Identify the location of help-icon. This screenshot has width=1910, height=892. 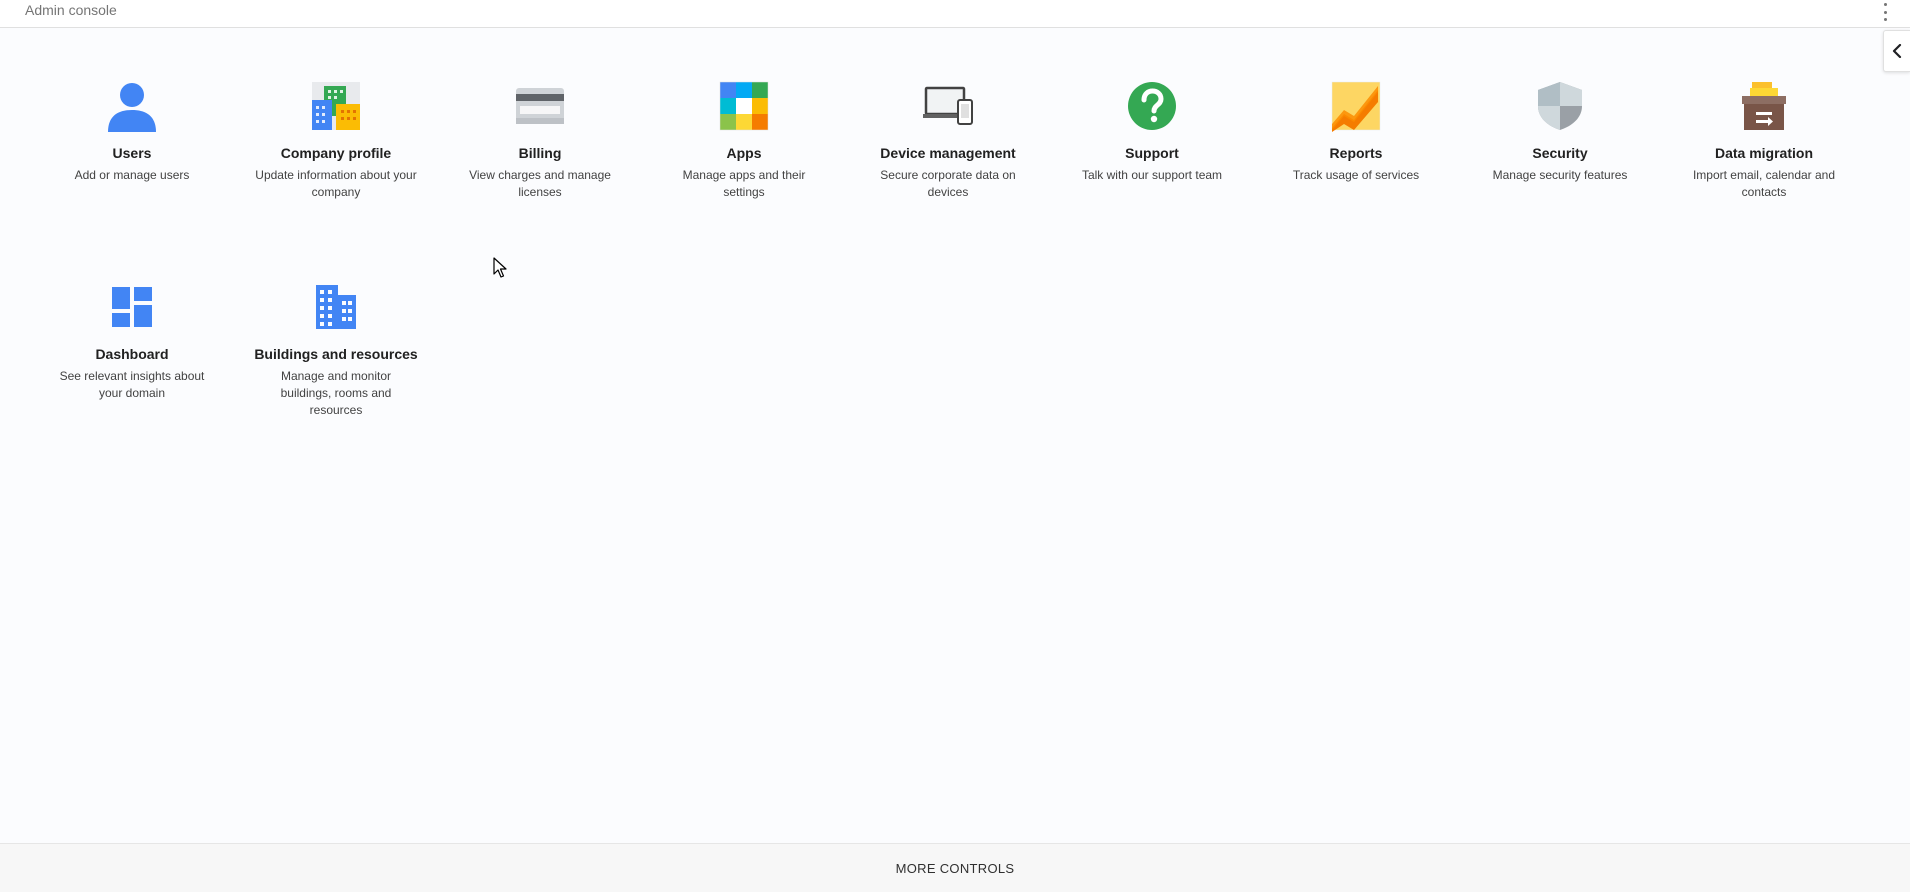
(1152, 106).